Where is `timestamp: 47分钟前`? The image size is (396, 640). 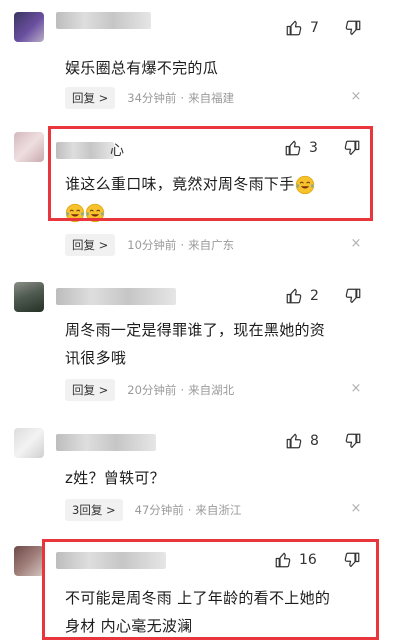
timestamp: 47分钟前 is located at coordinates (159, 510).